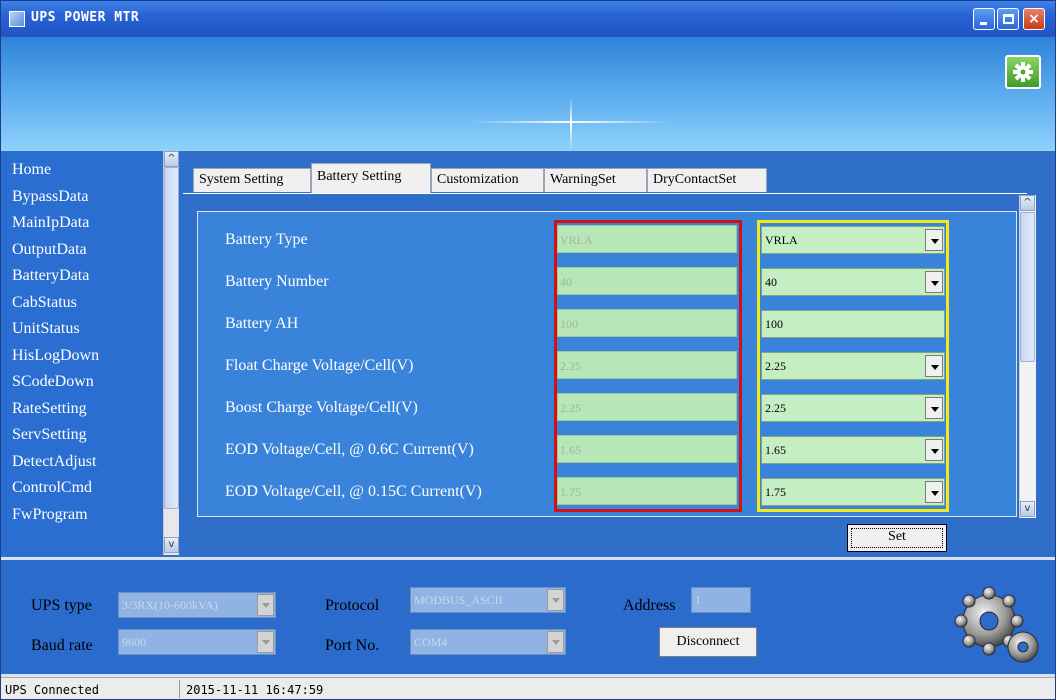  What do you see at coordinates (197, 605) in the screenshot?
I see `ups-type-select: 3/3RX(10-600kVA)` at bounding box center [197, 605].